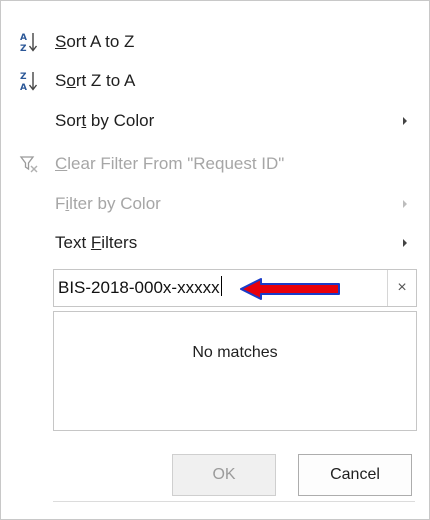 This screenshot has width=430, height=520. What do you see at coordinates (95, 41) in the screenshot?
I see `sort-a-to-z-label: Sort A to Z` at bounding box center [95, 41].